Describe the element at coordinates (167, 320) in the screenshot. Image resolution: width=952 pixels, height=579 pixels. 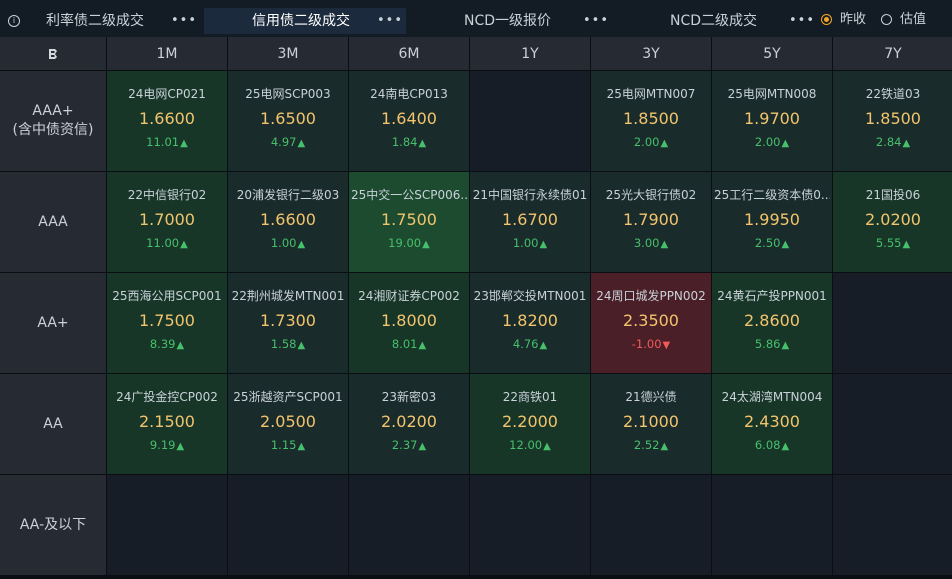
I see `bond-price: 1.7500` at that location.